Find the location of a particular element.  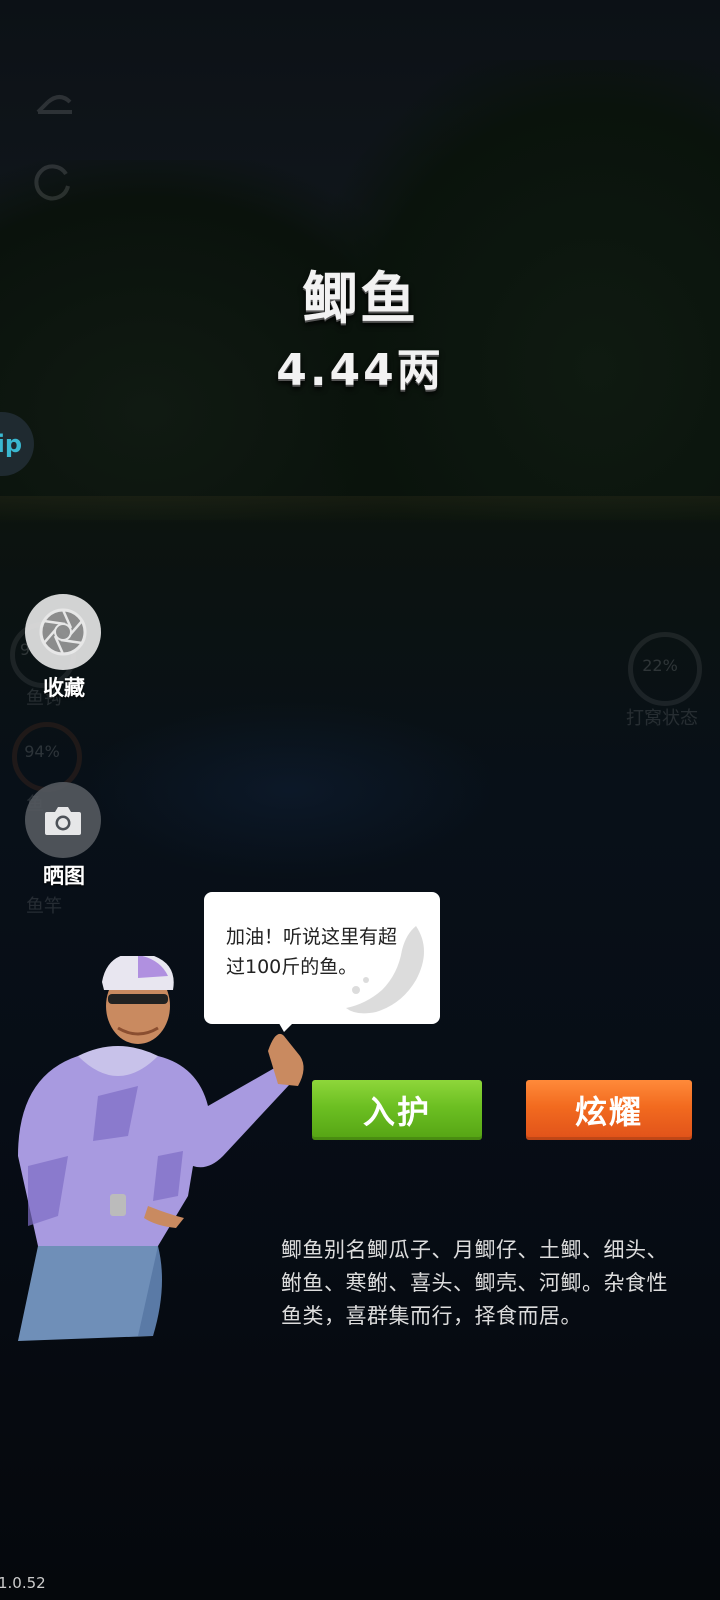

aperture-icon is located at coordinates (63, 632).